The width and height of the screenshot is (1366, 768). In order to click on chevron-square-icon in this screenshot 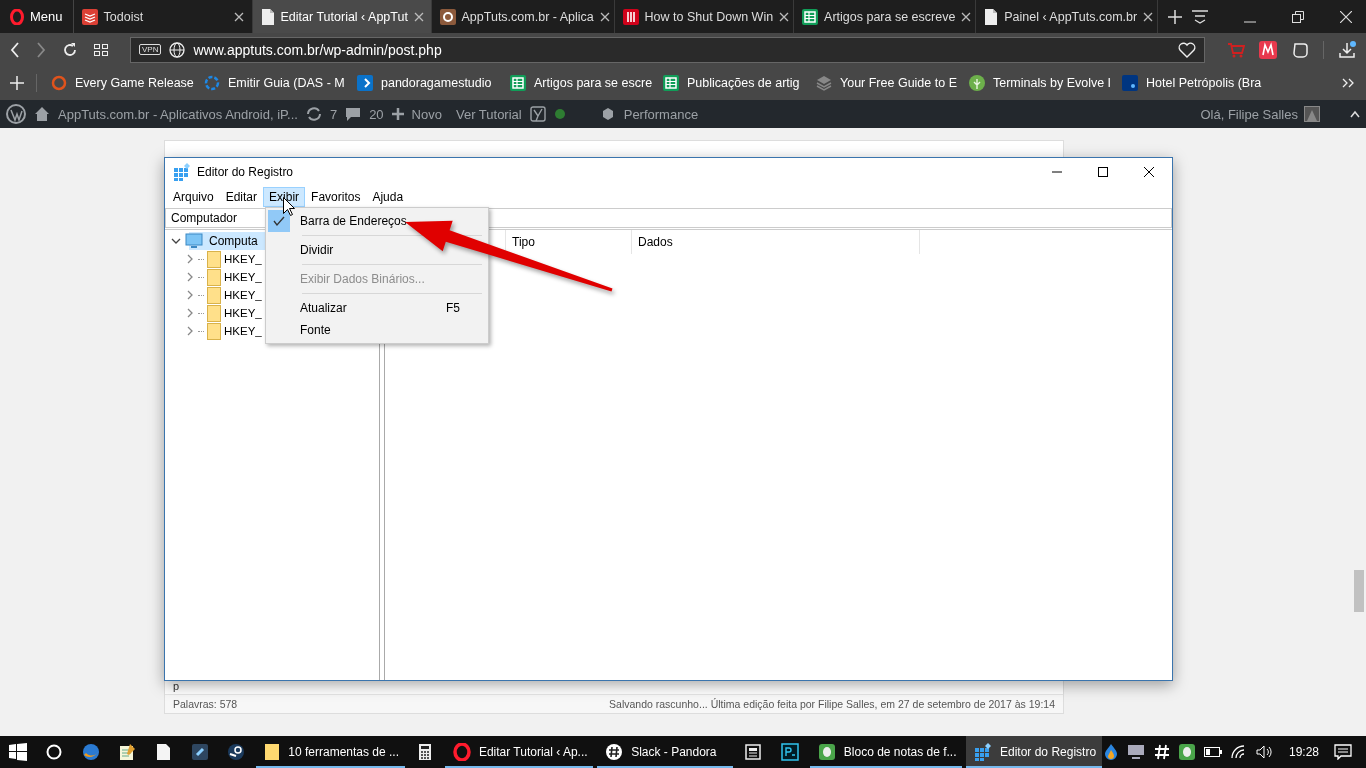, I will do `click(365, 83)`.